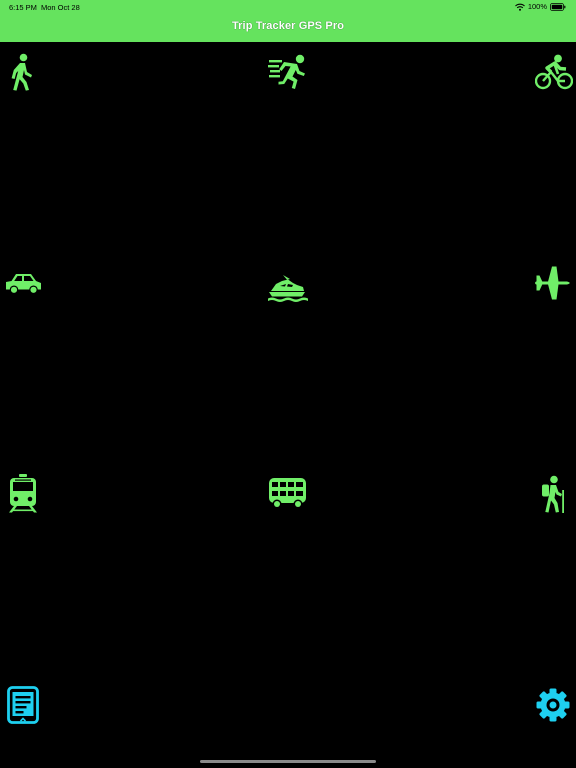  What do you see at coordinates (288, 288) in the screenshot?
I see `boat-icon` at bounding box center [288, 288].